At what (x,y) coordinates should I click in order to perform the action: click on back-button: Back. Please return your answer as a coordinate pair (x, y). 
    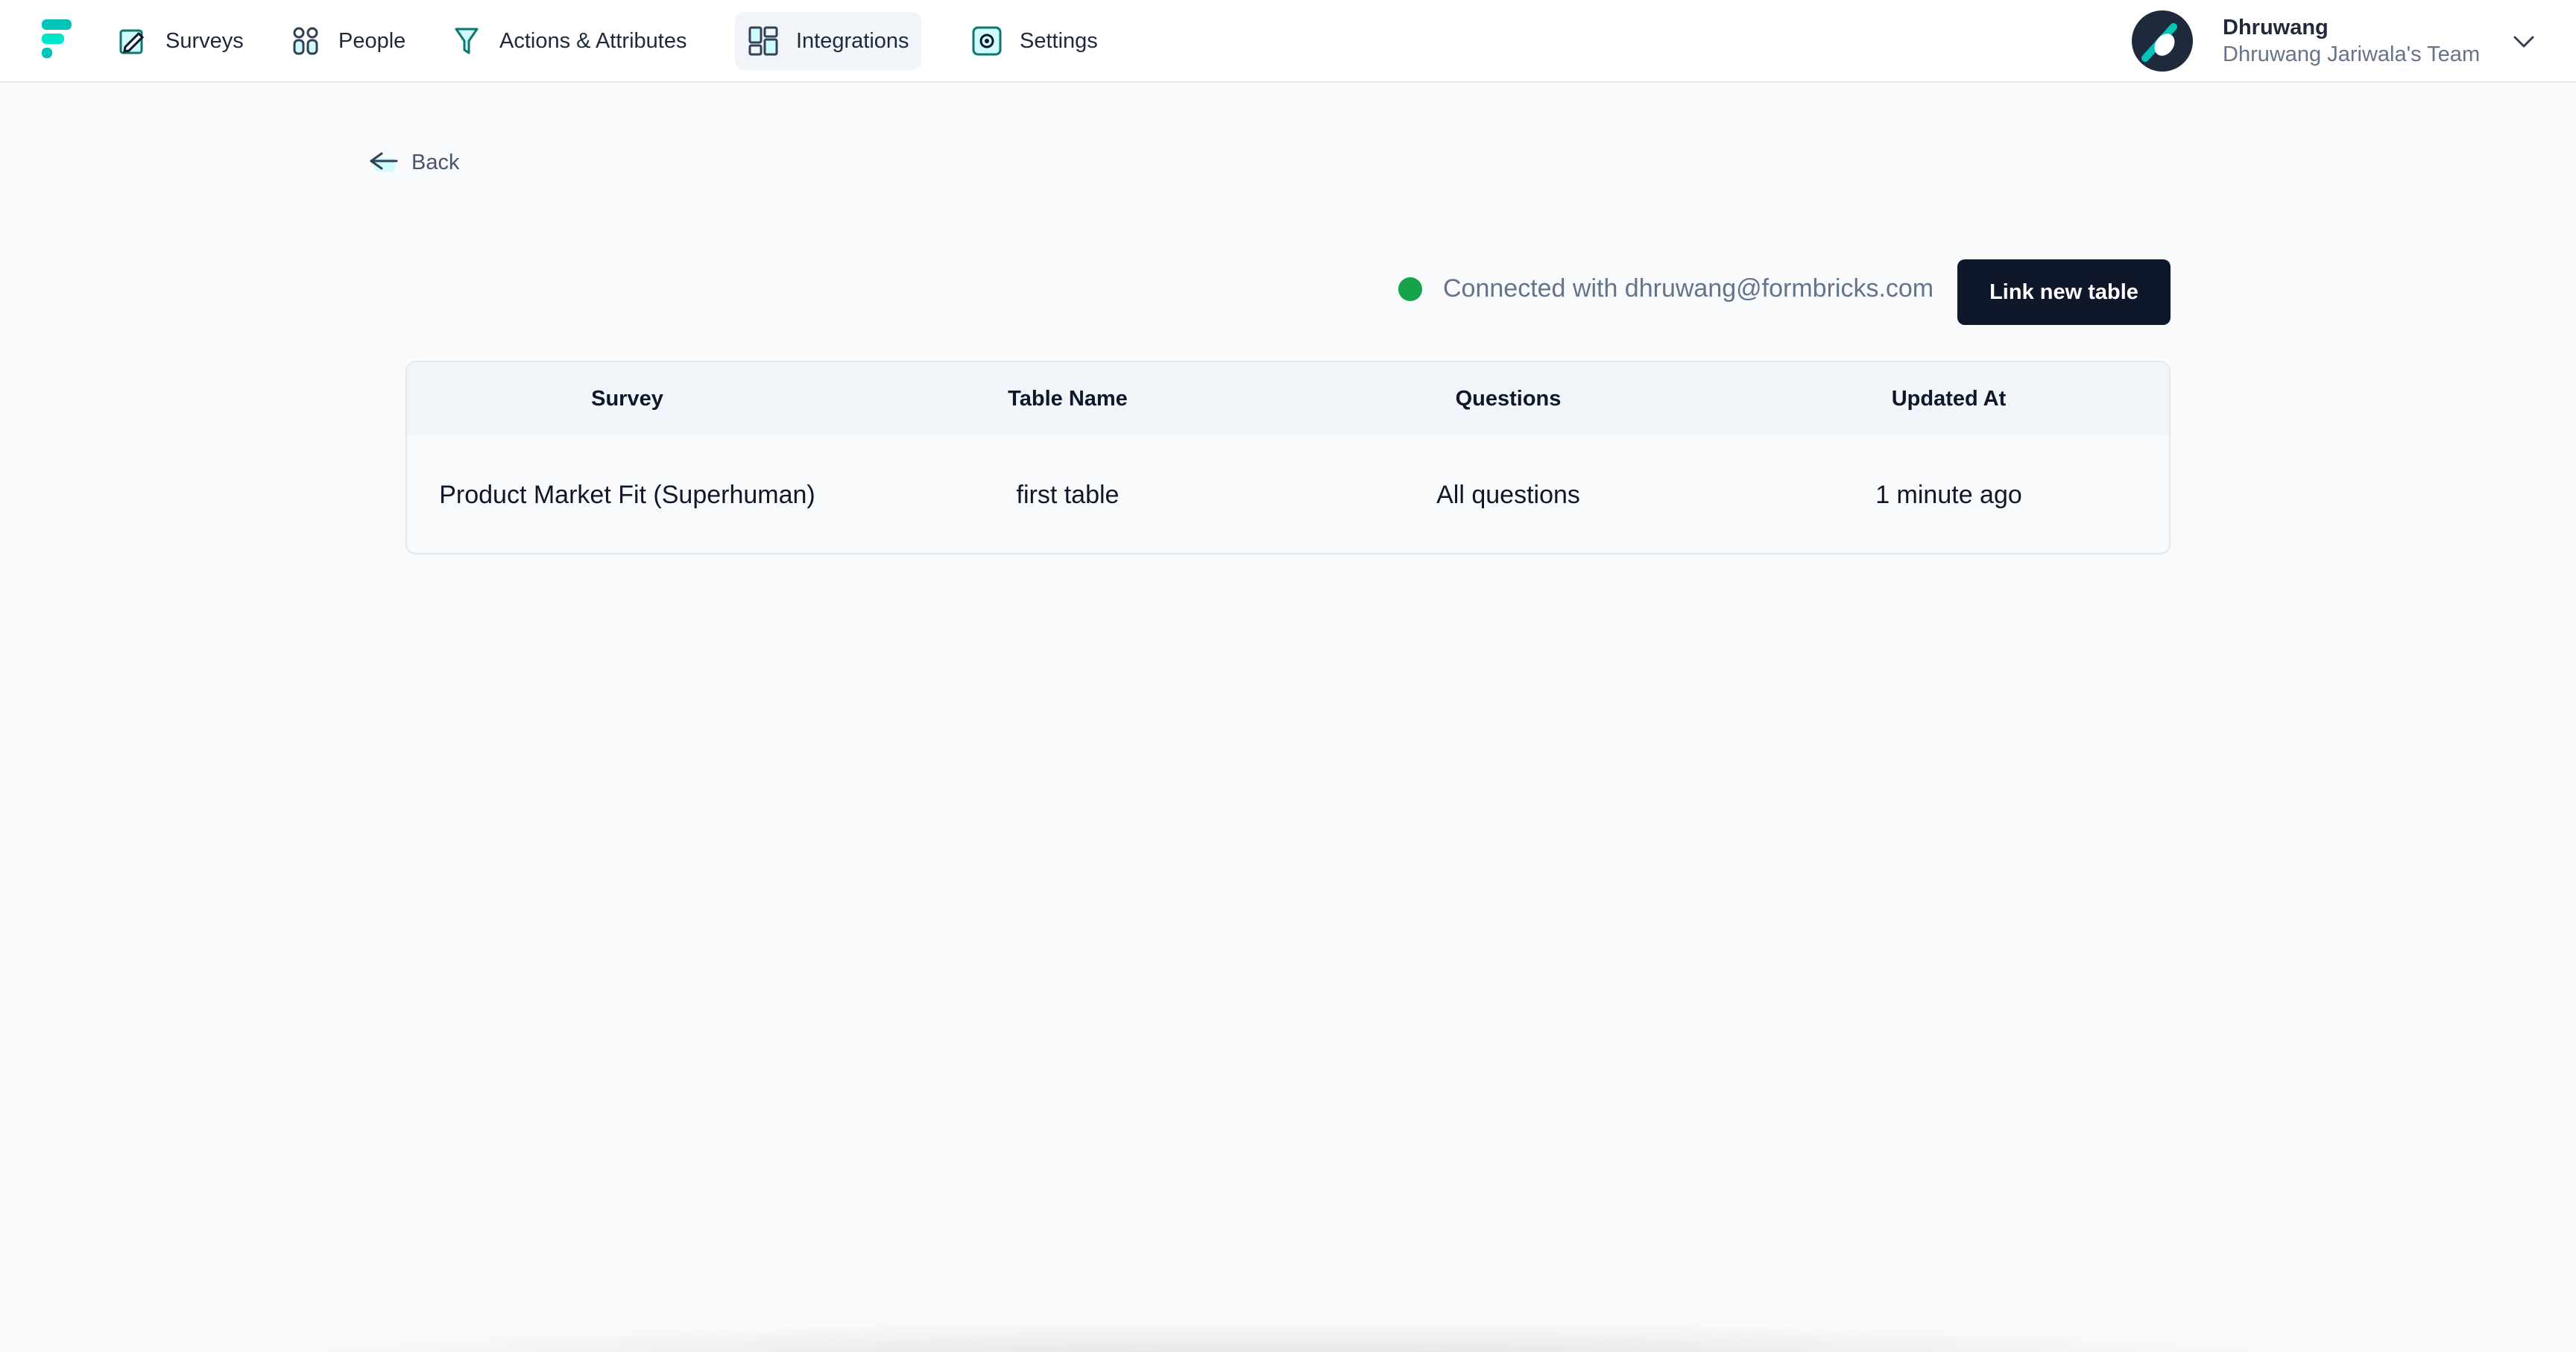
    Looking at the image, I should click on (413, 162).